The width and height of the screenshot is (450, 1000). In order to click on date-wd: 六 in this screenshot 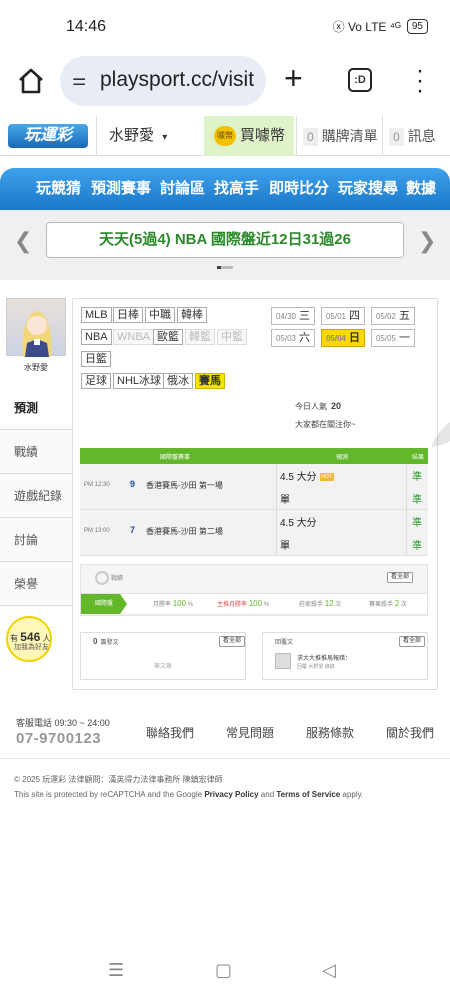, I will do `click(305, 338)`.